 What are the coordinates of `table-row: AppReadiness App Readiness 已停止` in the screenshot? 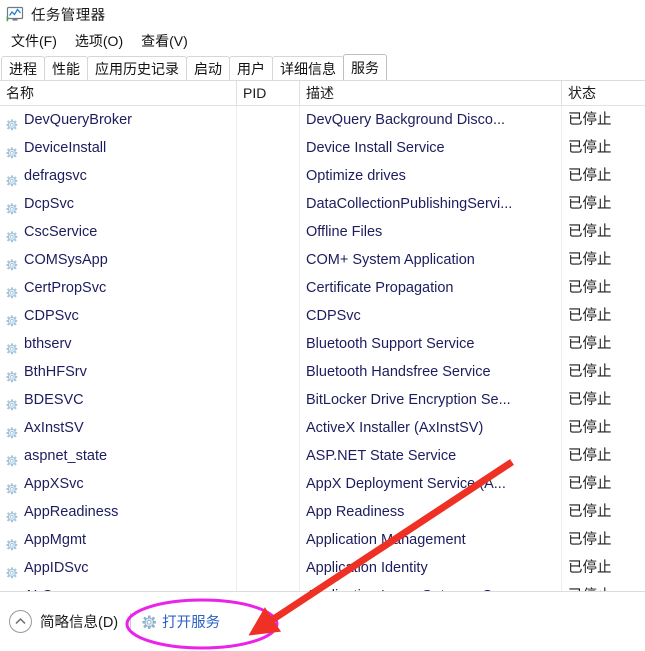 It's located at (322, 512).